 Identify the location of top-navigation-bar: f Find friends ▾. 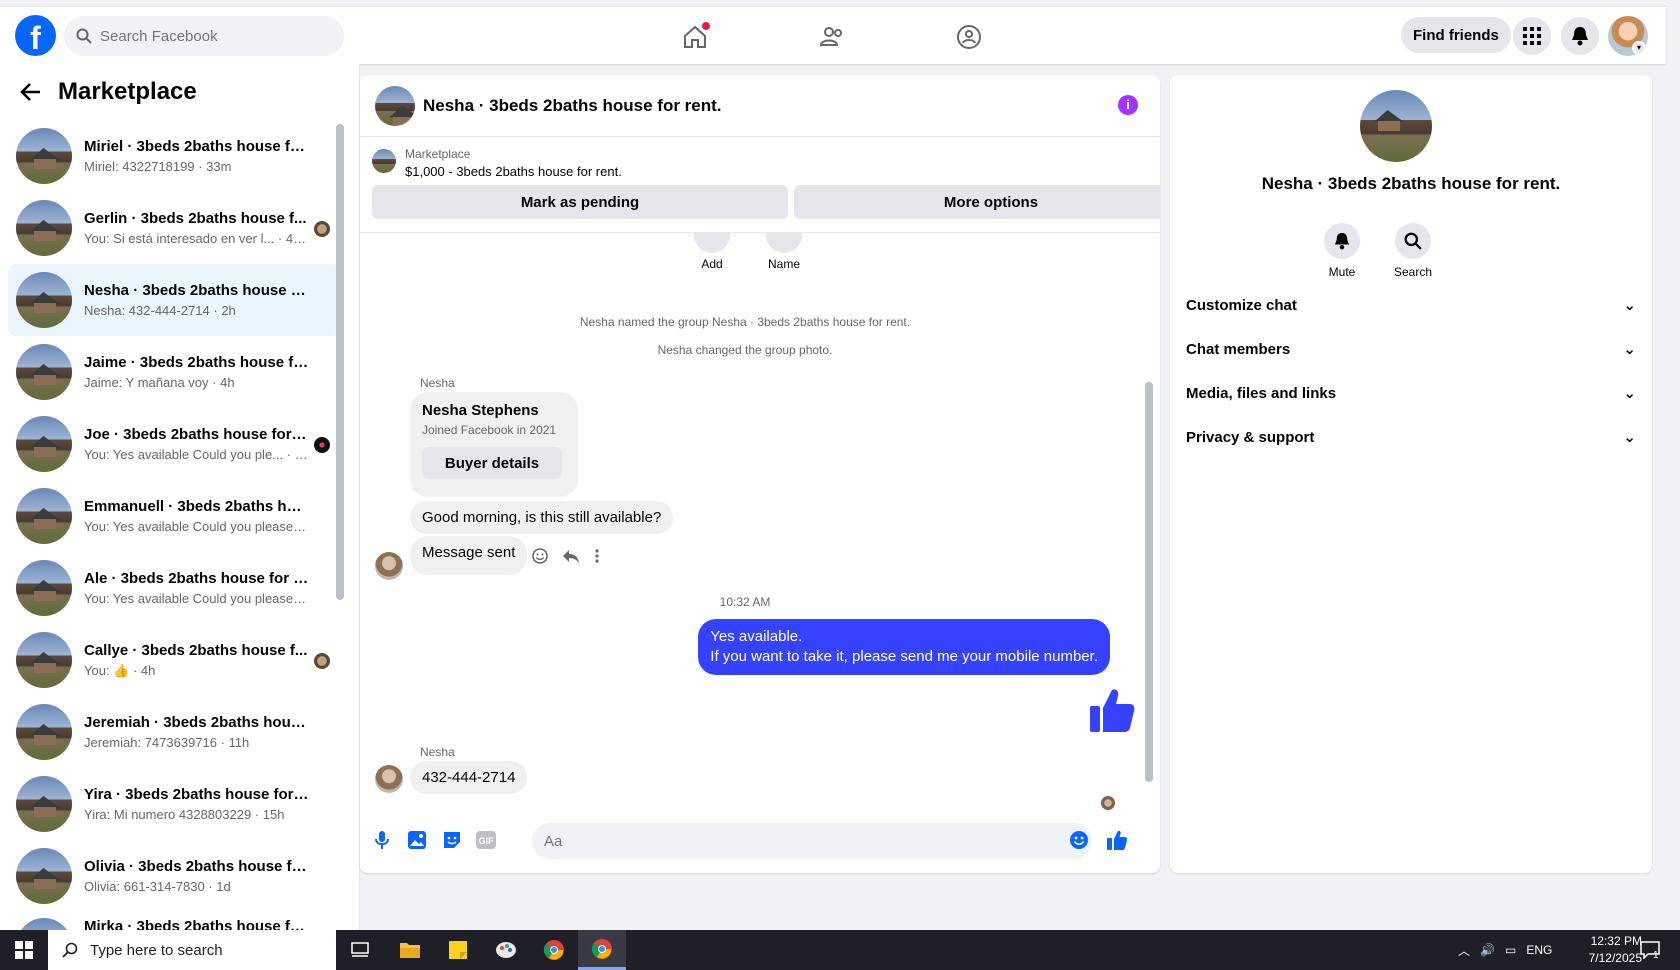
(833, 35).